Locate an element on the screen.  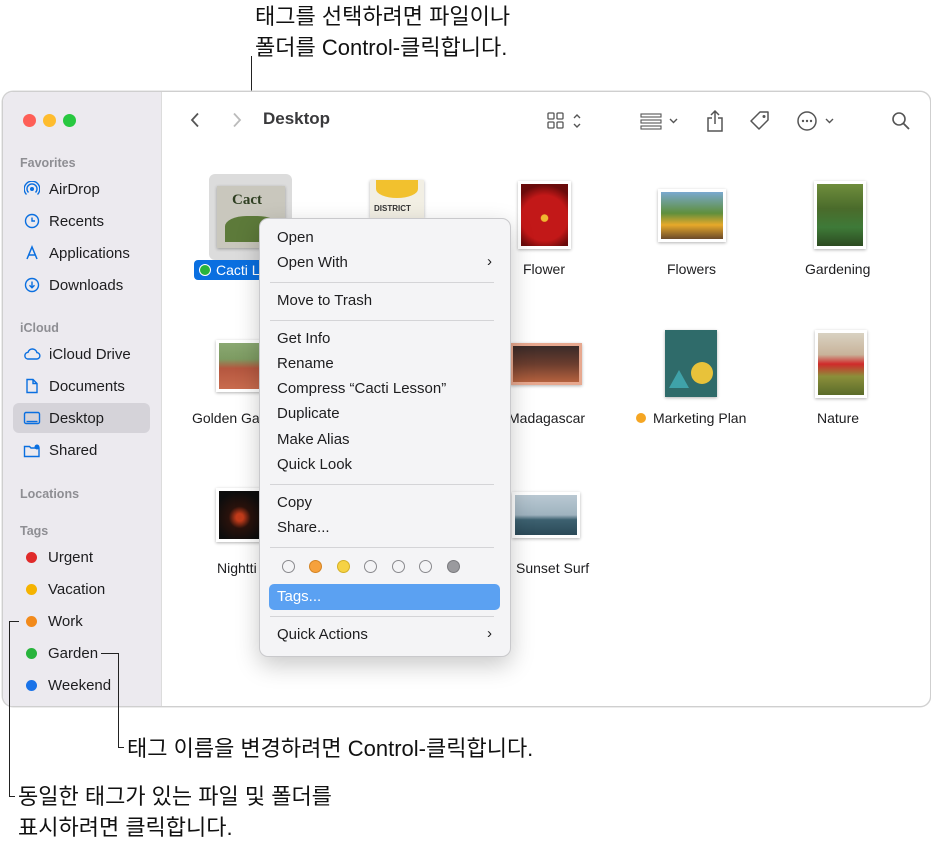
sidebar-item-icloud-drive: iCloud Drive is located at coordinates (81, 354).